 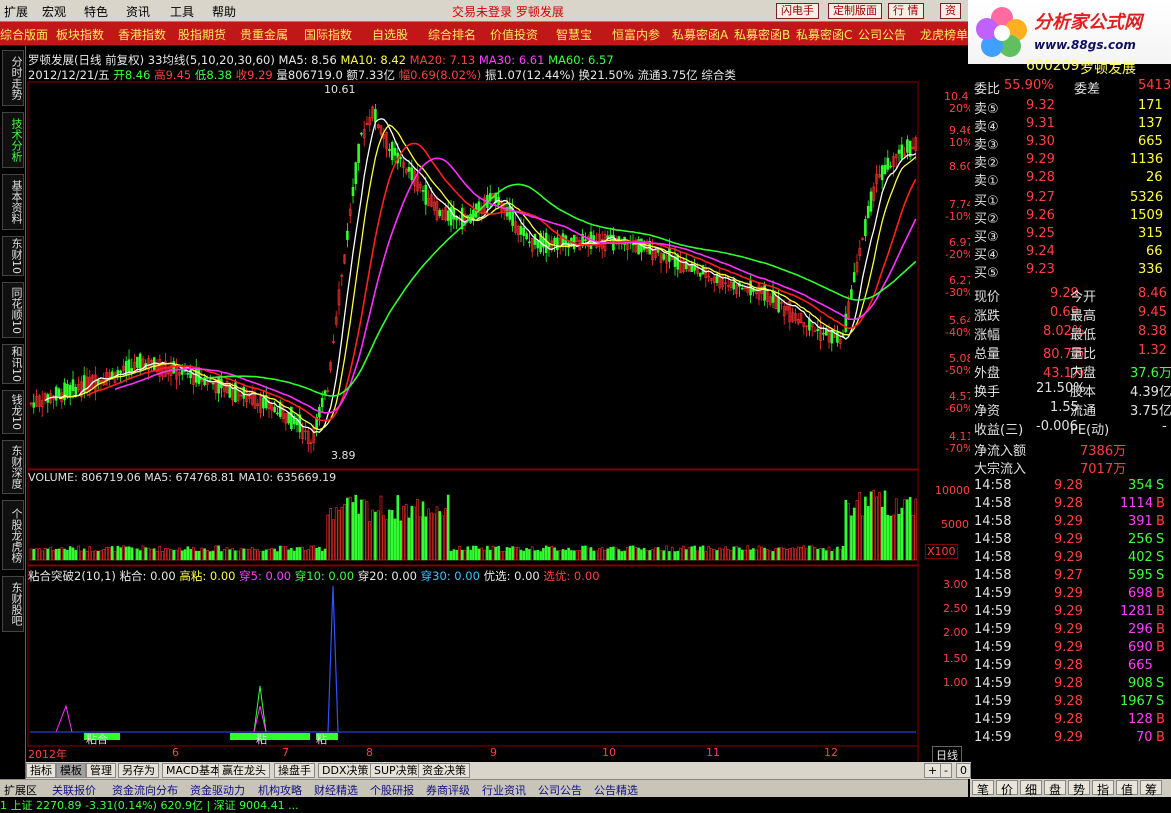 What do you see at coordinates (54, 11) in the screenshot?
I see `menu-item-macro: 宏观` at bounding box center [54, 11].